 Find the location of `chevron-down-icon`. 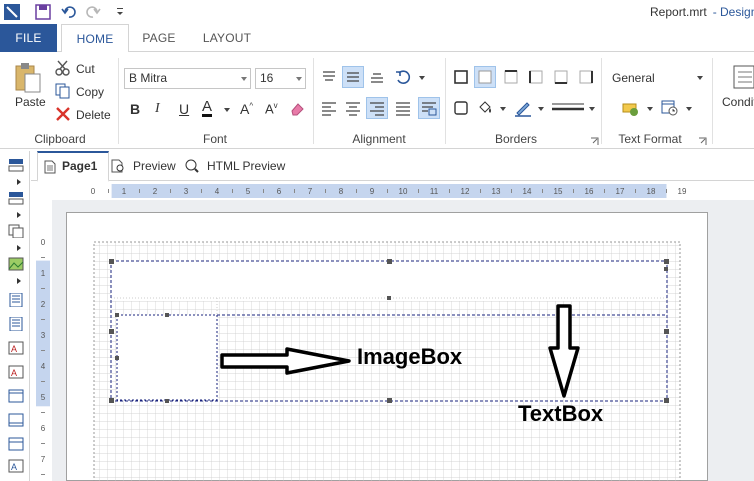

chevron-down-icon is located at coordinates (244, 79).